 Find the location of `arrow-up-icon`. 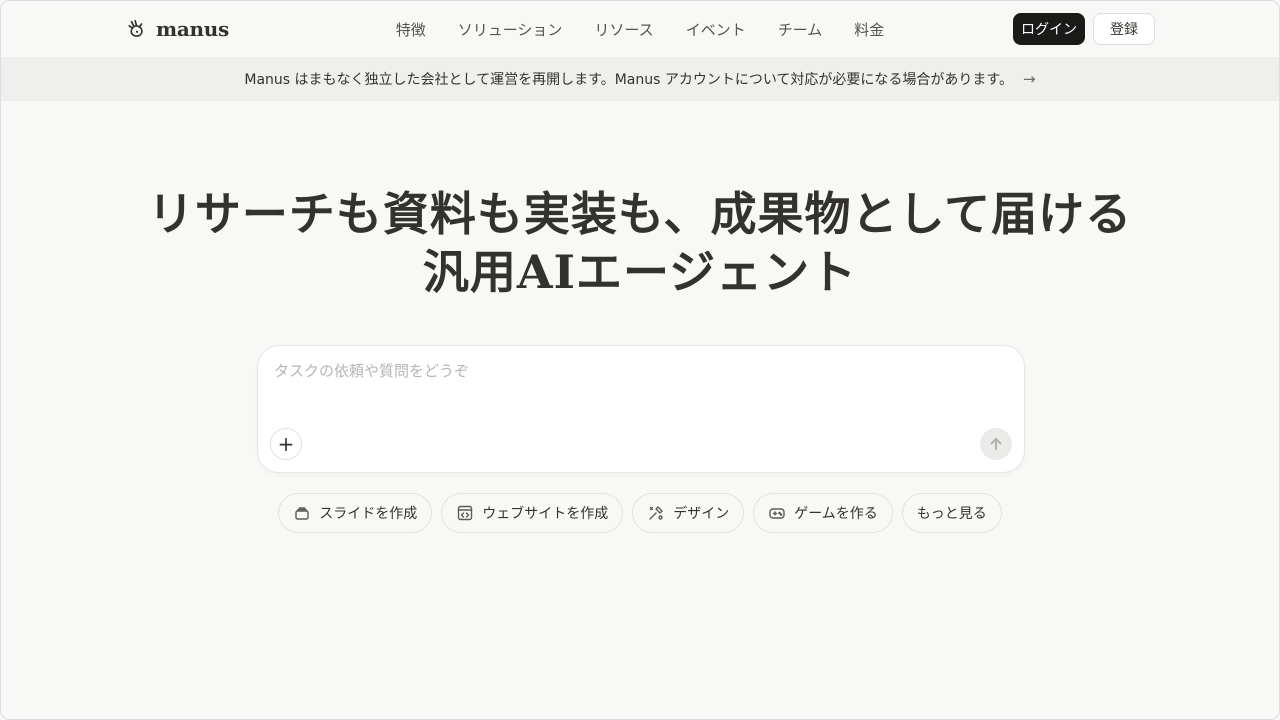

arrow-up-icon is located at coordinates (996, 444).